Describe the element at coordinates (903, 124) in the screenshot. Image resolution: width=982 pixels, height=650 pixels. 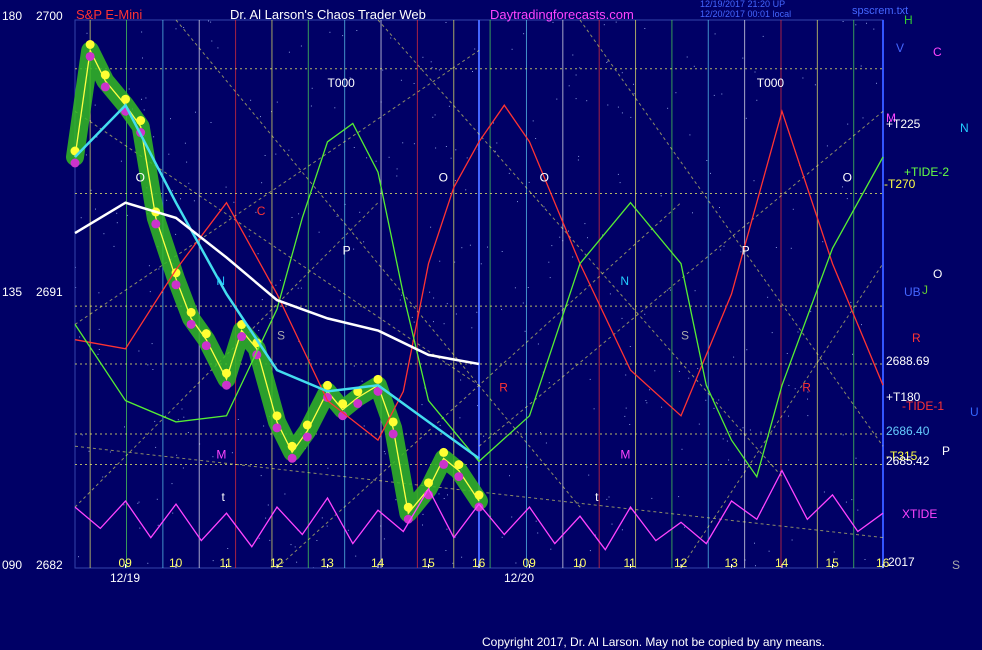
I see `right-label-t225: +T225` at that location.